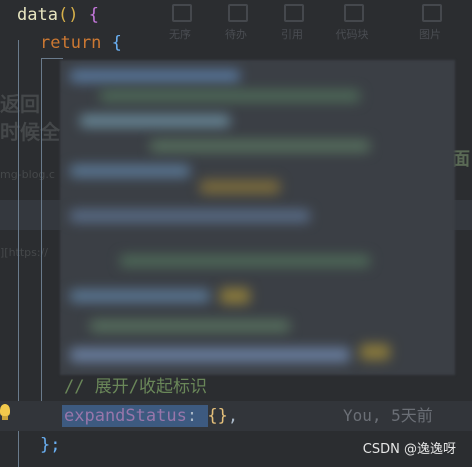  What do you see at coordinates (430, 34) in the screenshot?
I see `ghost-toolbar-item: 图片` at bounding box center [430, 34].